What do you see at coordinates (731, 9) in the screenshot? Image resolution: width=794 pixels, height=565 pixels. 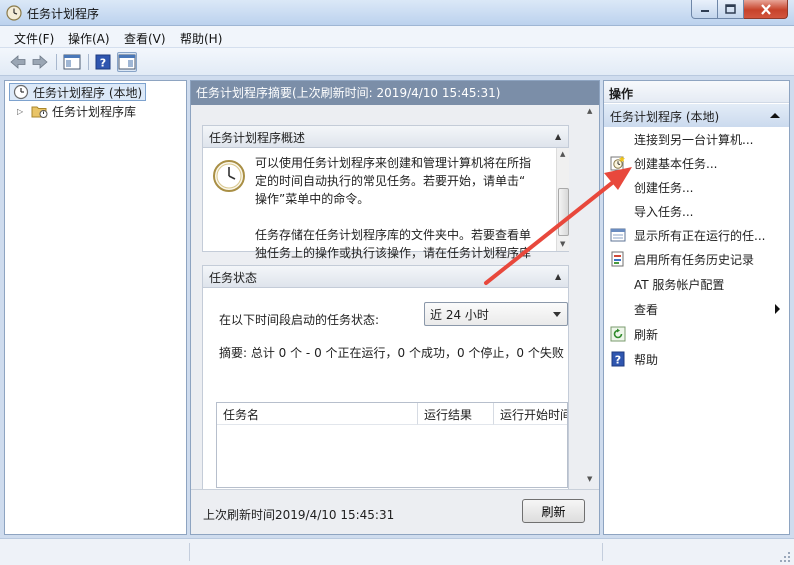 I see `maximize-button` at bounding box center [731, 9].